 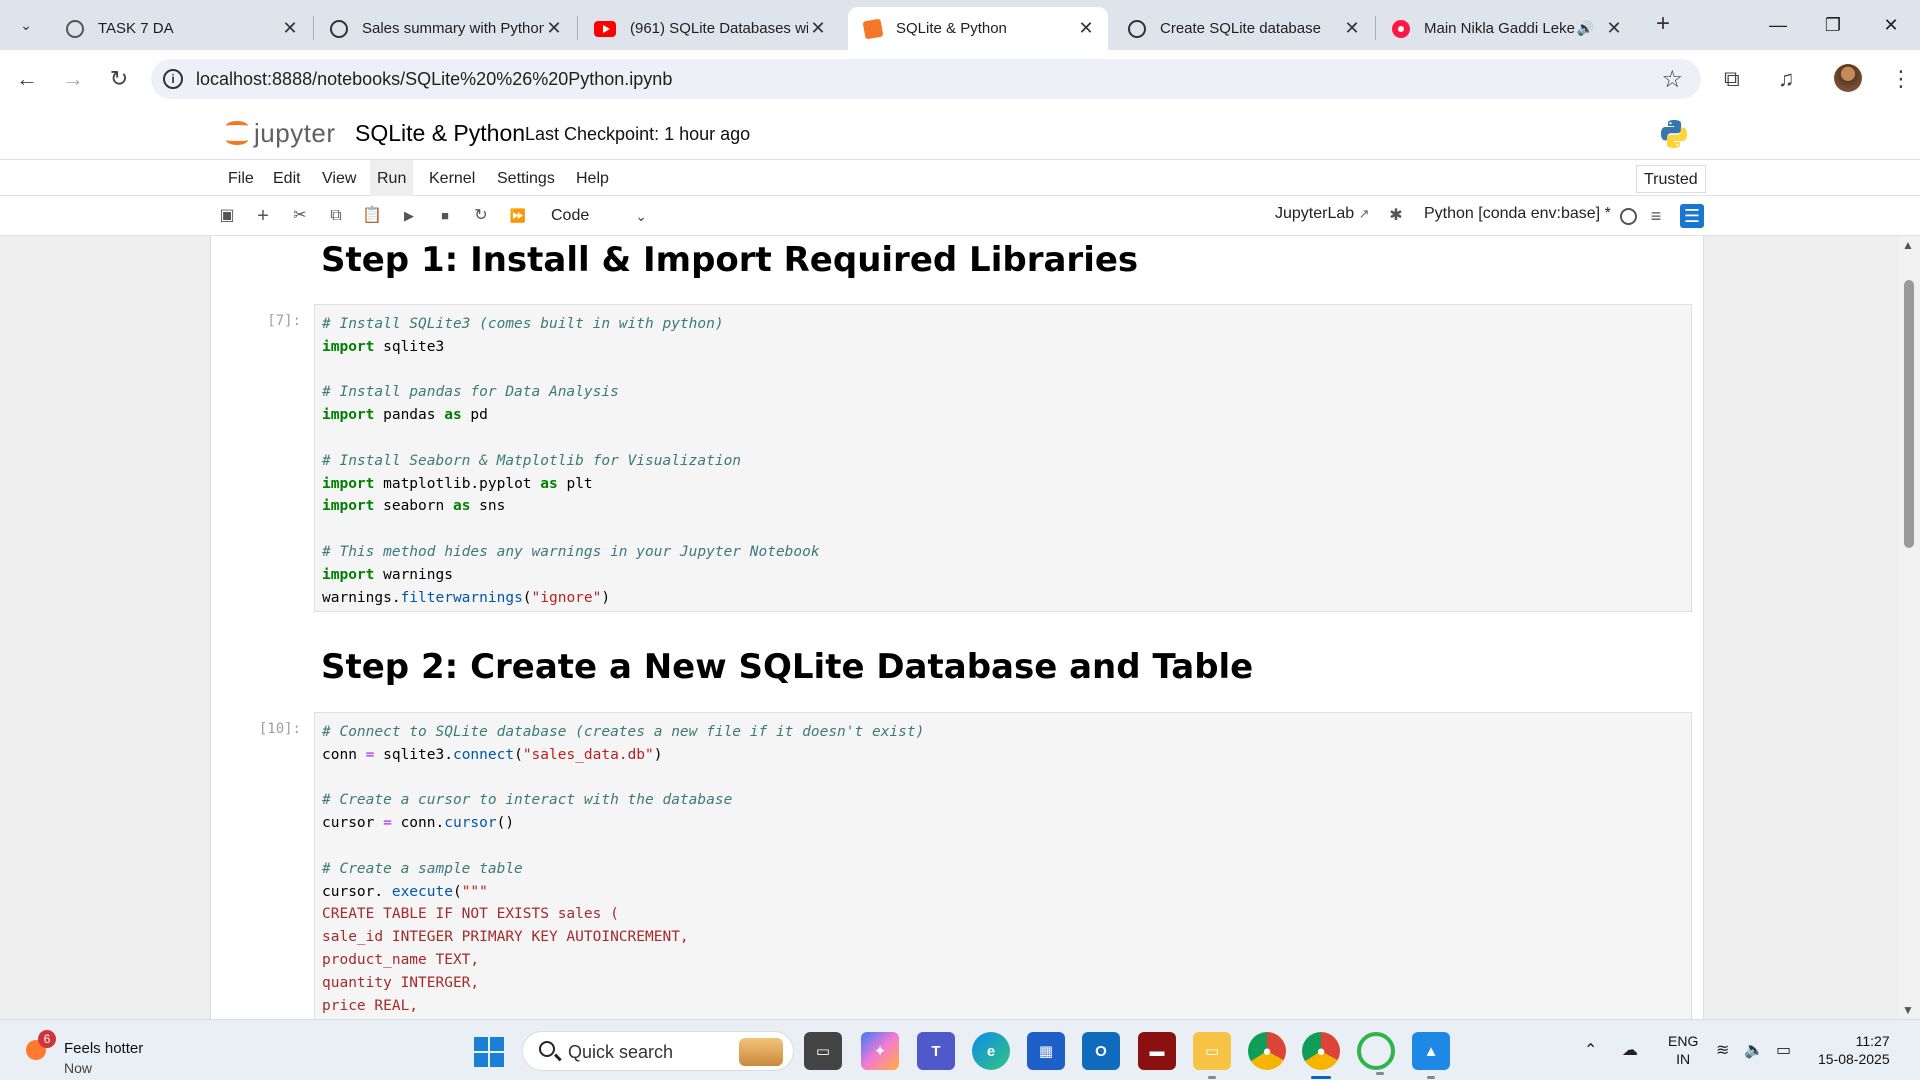 What do you see at coordinates (284, 321) in the screenshot?
I see `execution-count-prompt: [7]:` at bounding box center [284, 321].